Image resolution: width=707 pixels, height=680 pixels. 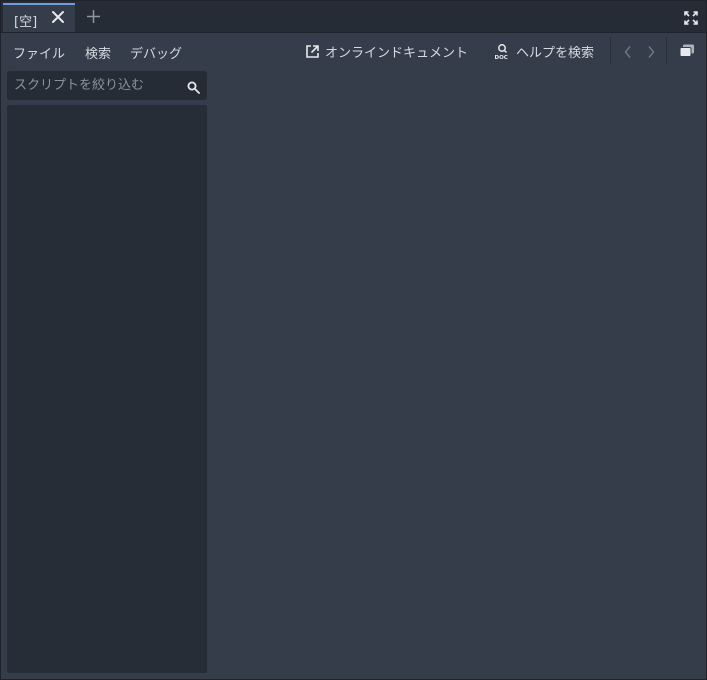 What do you see at coordinates (193, 86) in the screenshot?
I see `search-icon` at bounding box center [193, 86].